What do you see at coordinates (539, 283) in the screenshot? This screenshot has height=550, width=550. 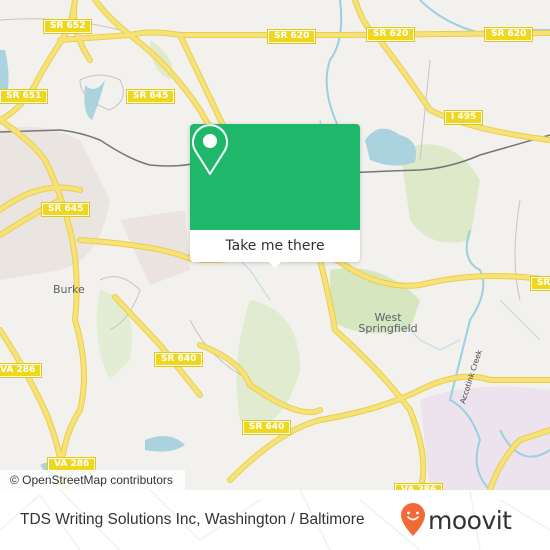 I see `road-shield-sr: SR` at bounding box center [539, 283].